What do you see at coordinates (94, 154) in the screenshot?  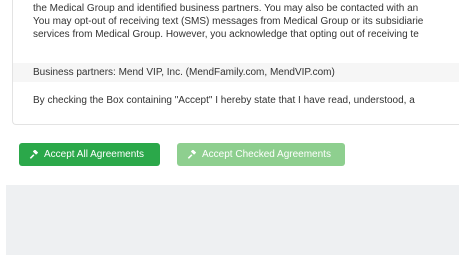 I see `accept-all-label: Accept All Agreements` at bounding box center [94, 154].